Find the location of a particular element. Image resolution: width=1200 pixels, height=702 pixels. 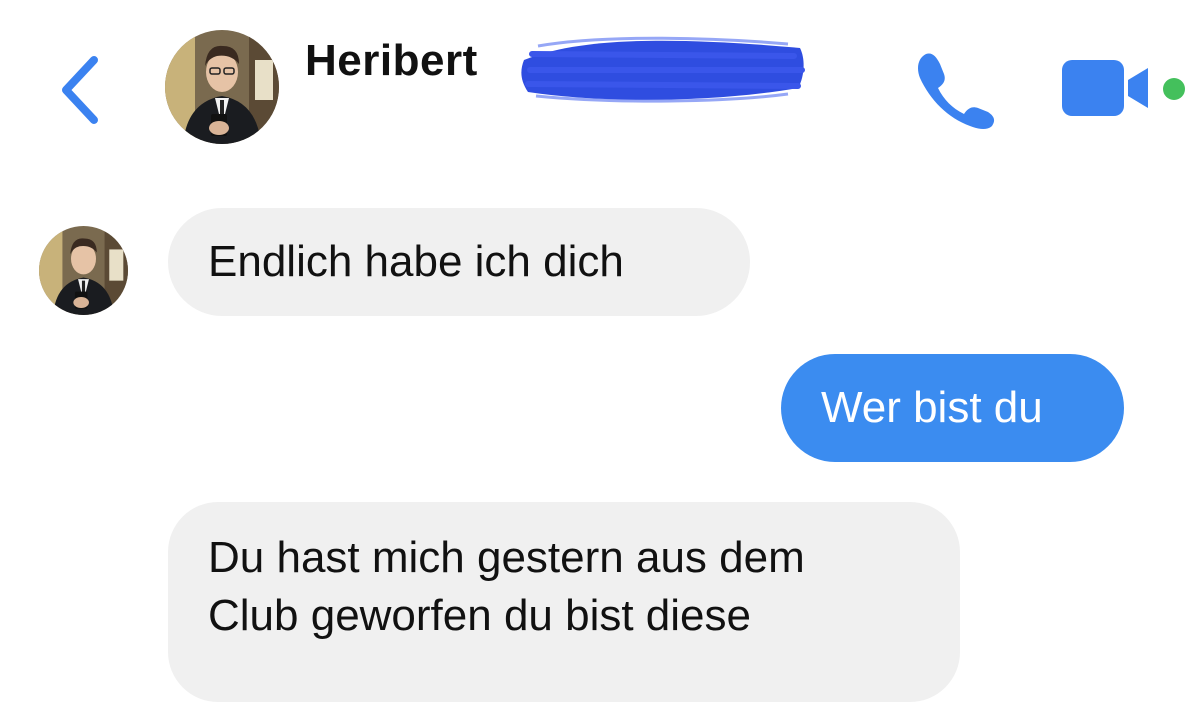

redaction-scribble is located at coordinates (663, 69).